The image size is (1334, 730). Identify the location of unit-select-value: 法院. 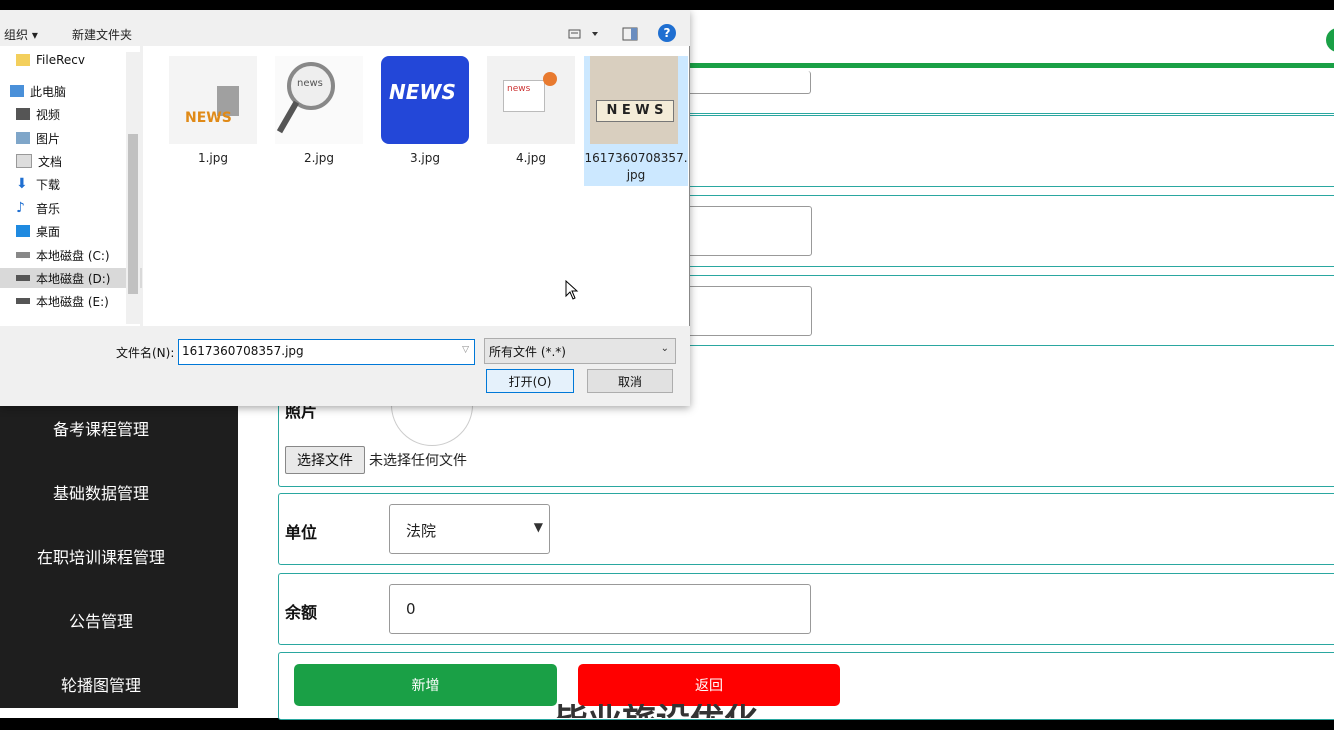
(421, 531).